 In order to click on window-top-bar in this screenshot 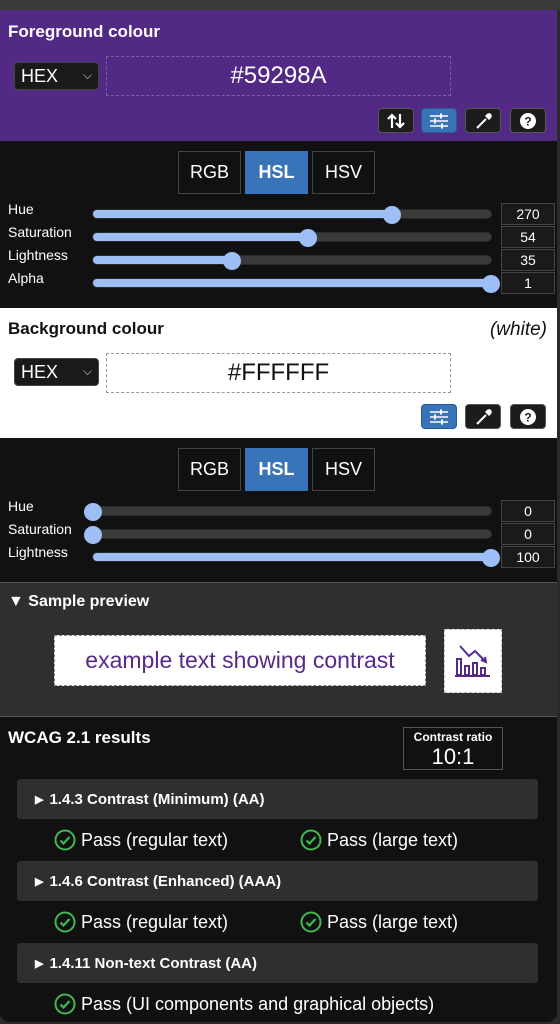, I will do `click(280, 5)`.